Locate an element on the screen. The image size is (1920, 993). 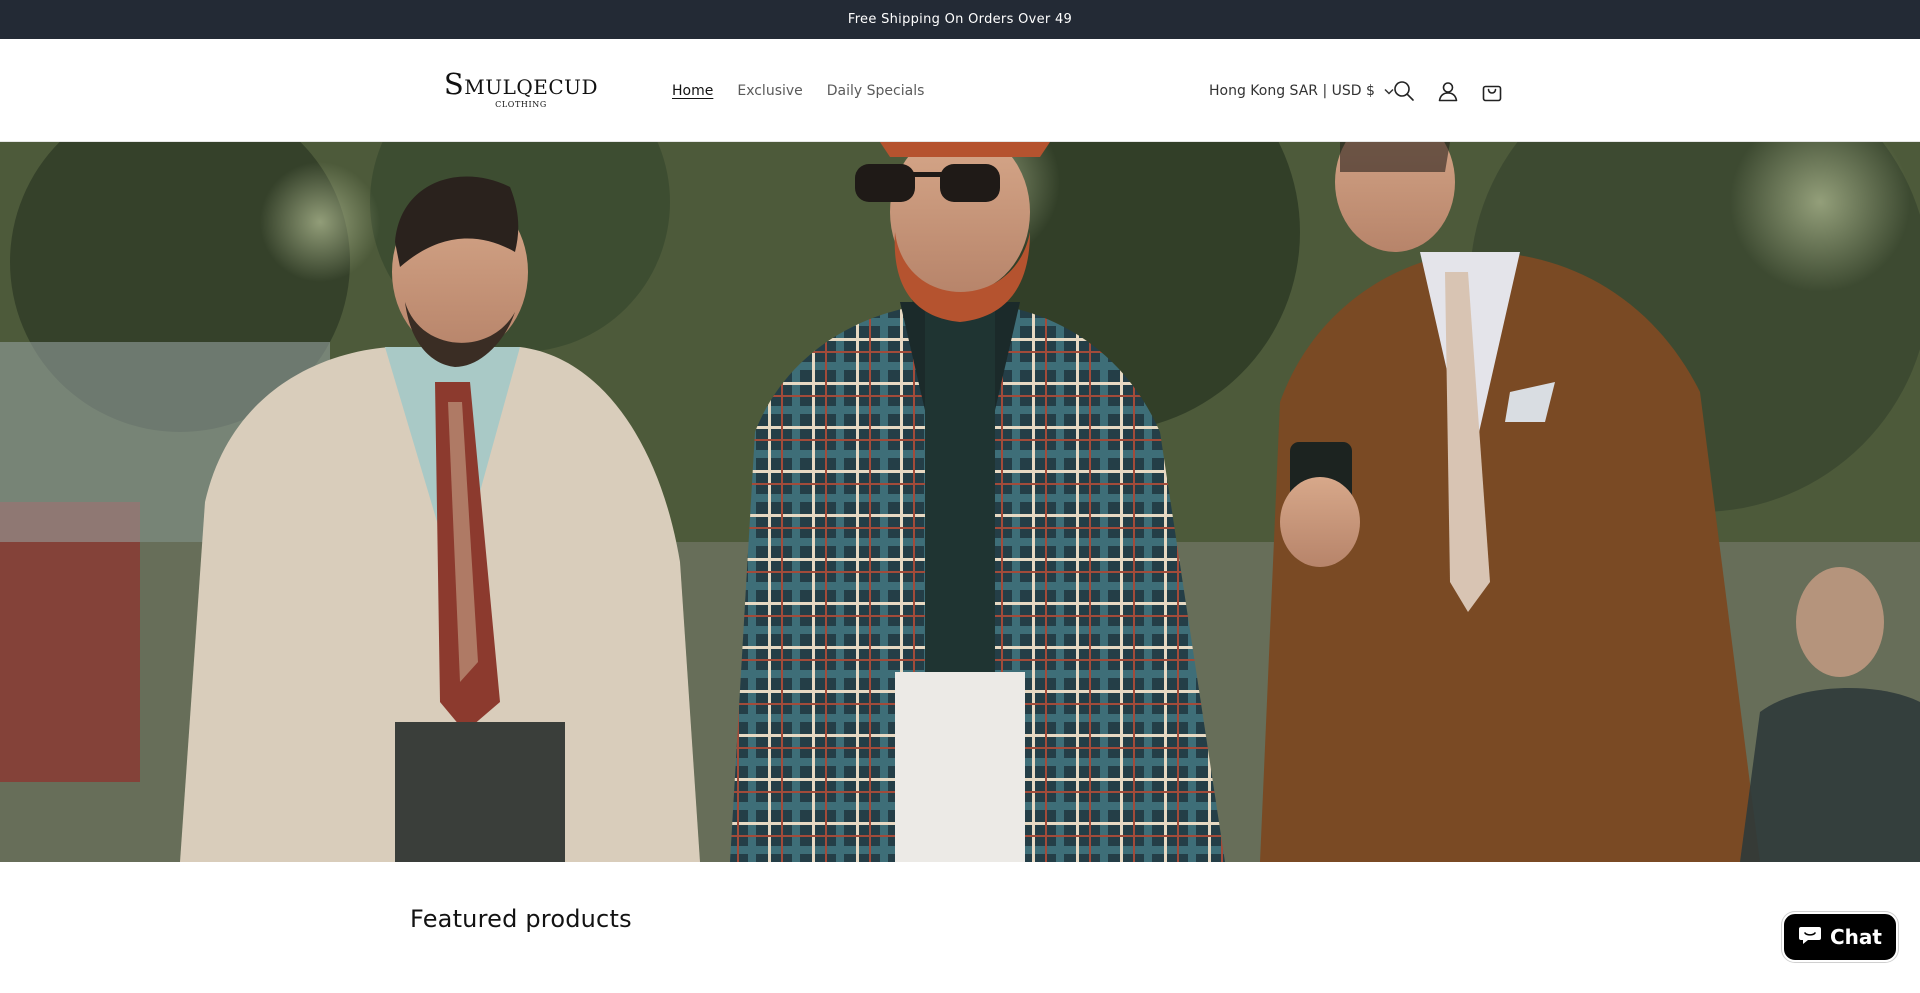
nav-item-daily-specials: Daily Specials is located at coordinates (876, 91).